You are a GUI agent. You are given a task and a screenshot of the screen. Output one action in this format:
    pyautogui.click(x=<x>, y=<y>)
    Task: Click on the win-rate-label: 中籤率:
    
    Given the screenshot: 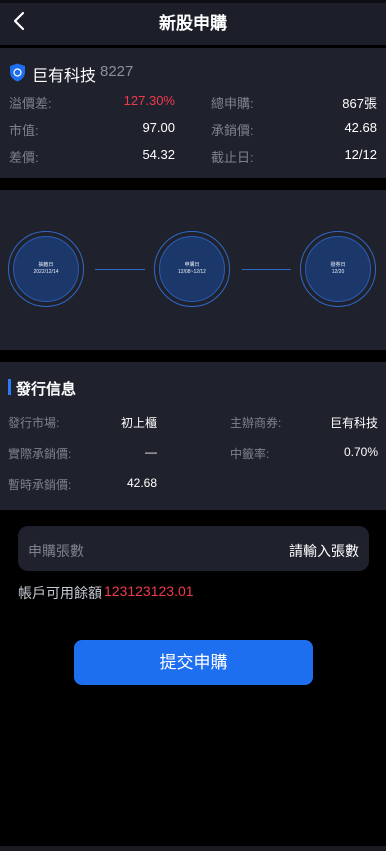 What is the action you would take?
    pyautogui.click(x=250, y=454)
    